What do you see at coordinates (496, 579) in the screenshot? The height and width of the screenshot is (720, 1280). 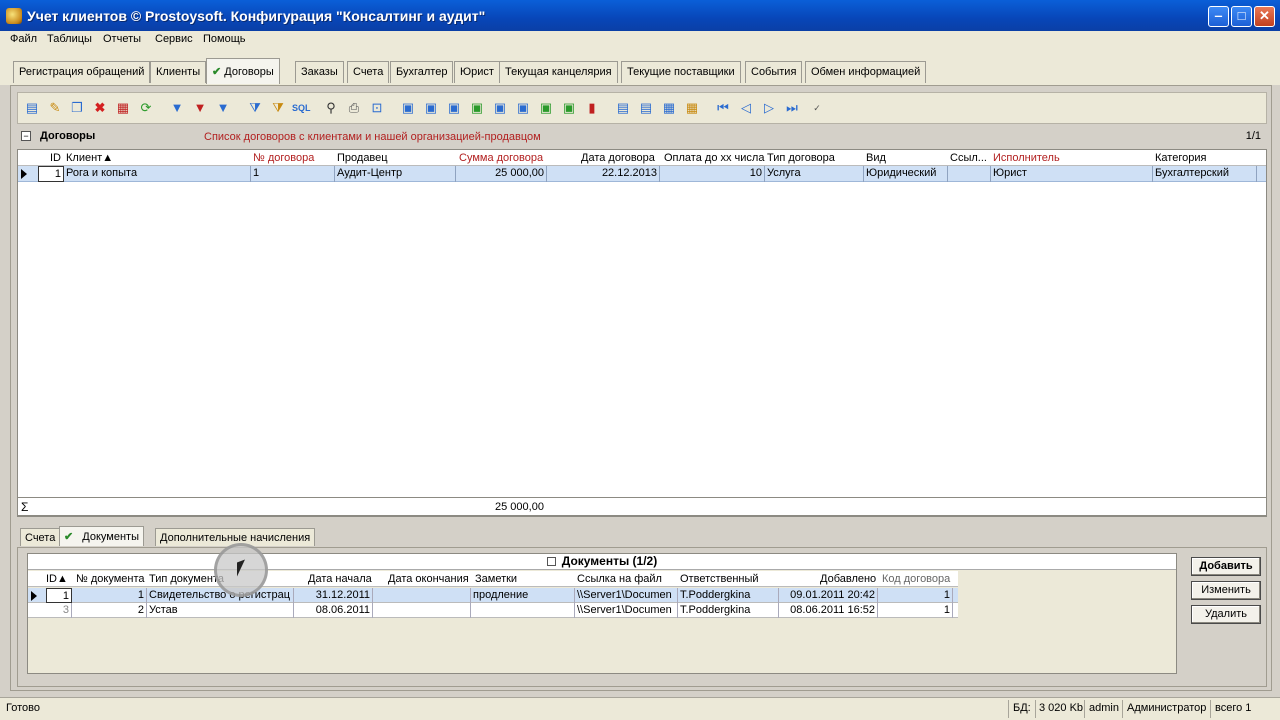 I see `doc-col-notes: Заметки` at bounding box center [496, 579].